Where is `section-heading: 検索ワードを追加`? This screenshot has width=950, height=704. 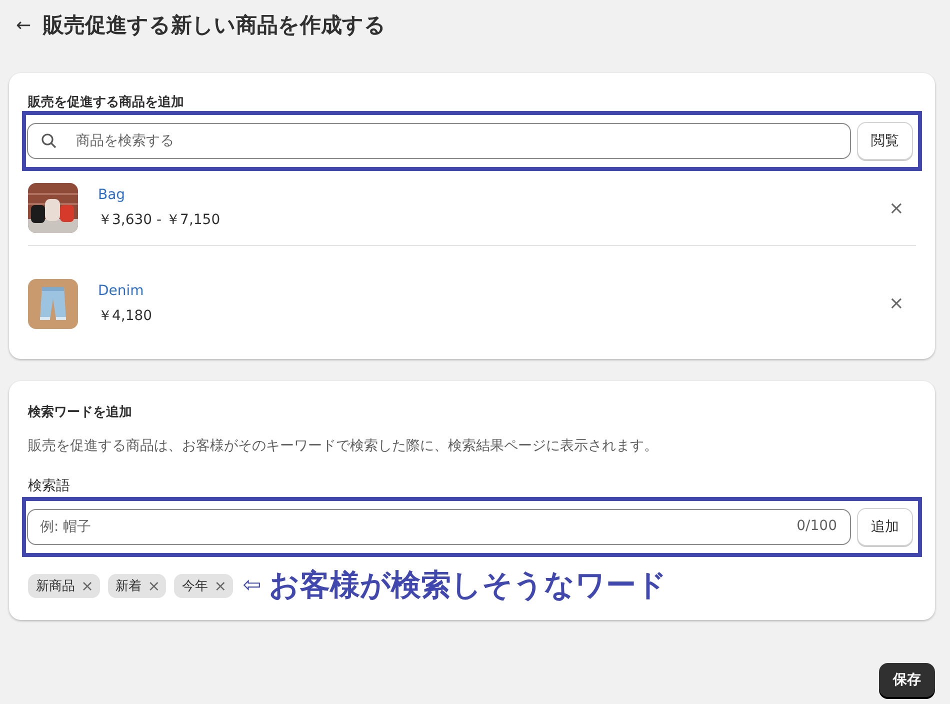 section-heading: 検索ワードを追加 is located at coordinates (80, 412).